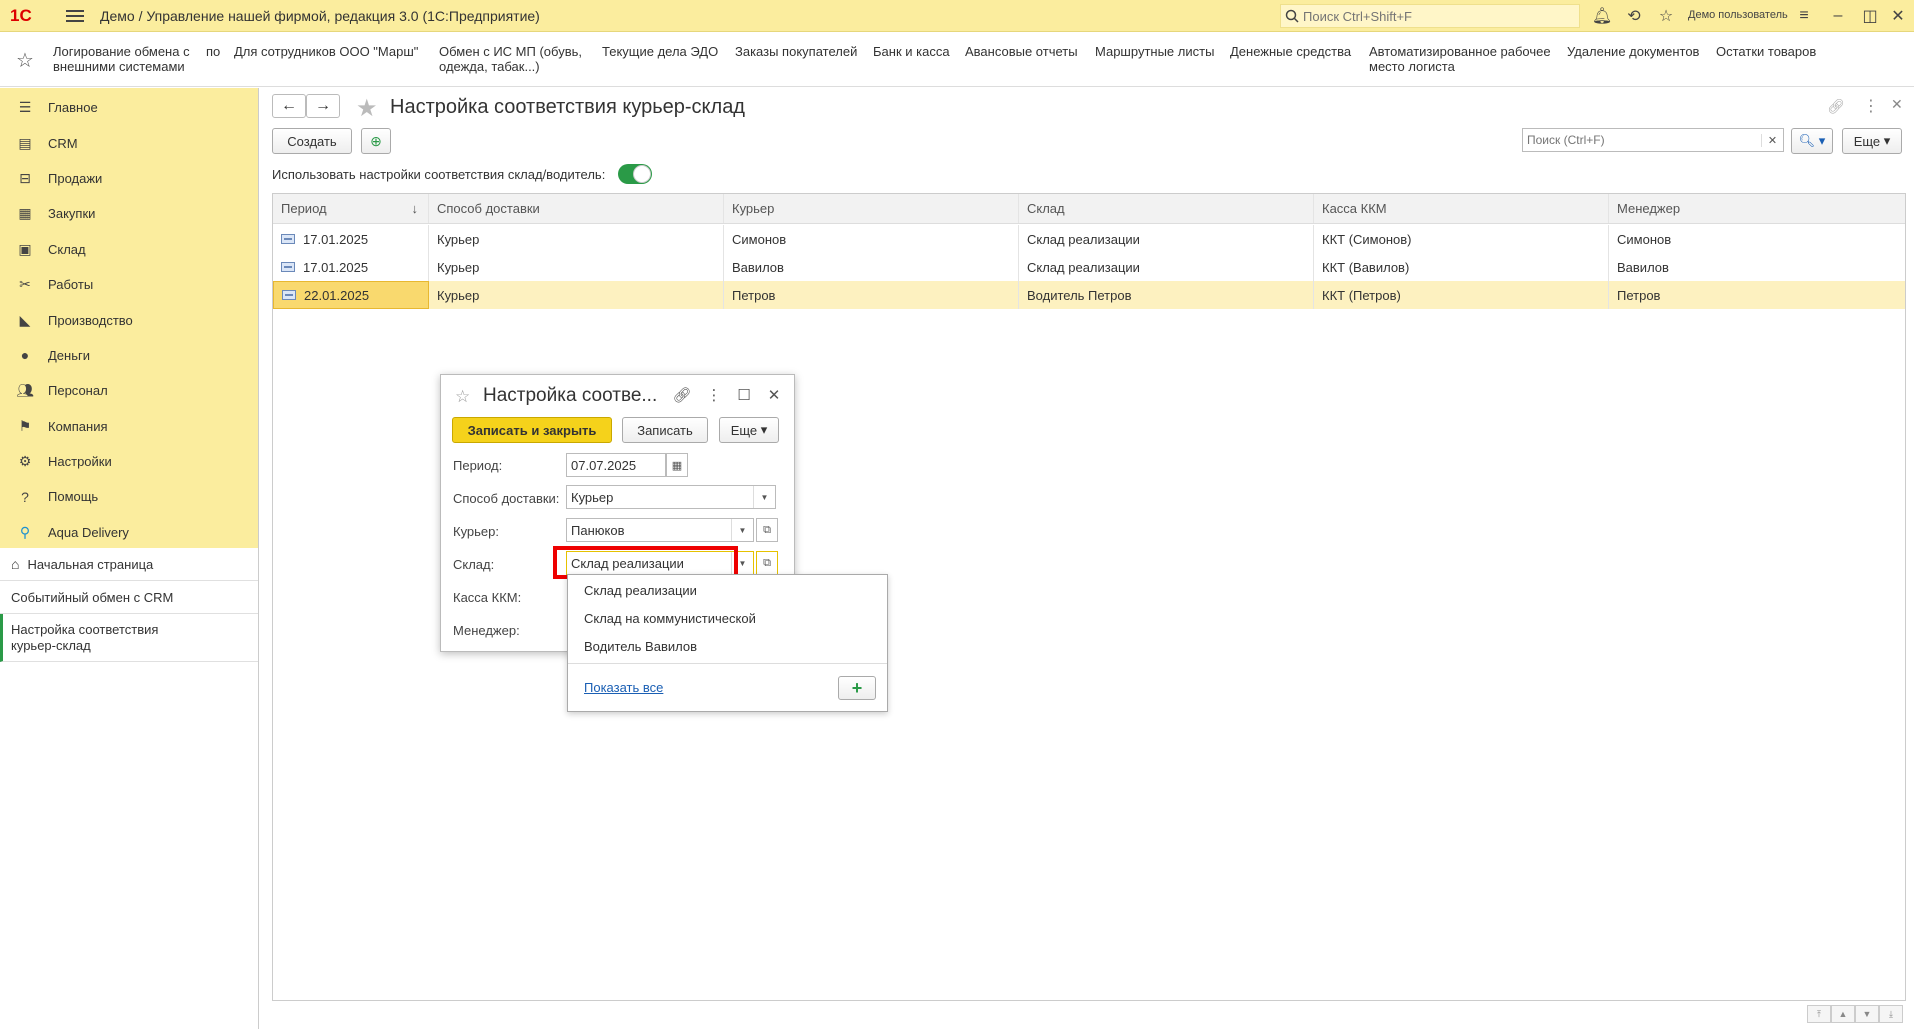 The width and height of the screenshot is (1914, 1029). What do you see at coordinates (1738, 15) in the screenshot?
I see `user-name: Демо пользователь` at bounding box center [1738, 15].